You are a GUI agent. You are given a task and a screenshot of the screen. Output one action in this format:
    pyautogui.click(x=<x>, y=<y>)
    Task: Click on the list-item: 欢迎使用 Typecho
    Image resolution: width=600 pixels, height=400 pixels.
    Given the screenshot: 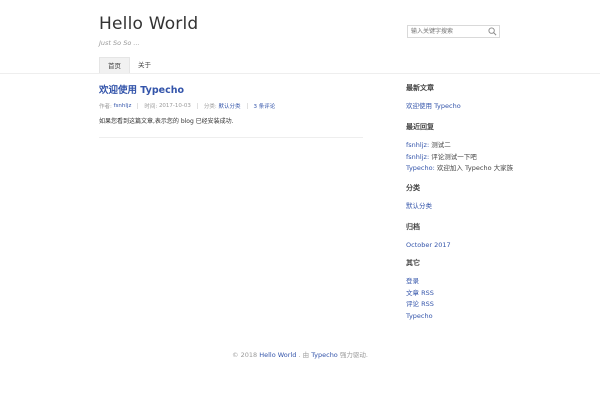 What is the action you would take?
    pyautogui.click(x=433, y=107)
    